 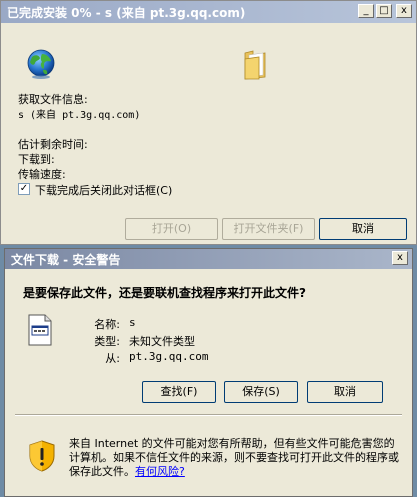 I want to click on progress-window-titlebar: 已完成安装 0% - s (来自 pt.3g.qq.com) _ □ x, so click(x=208, y=12).